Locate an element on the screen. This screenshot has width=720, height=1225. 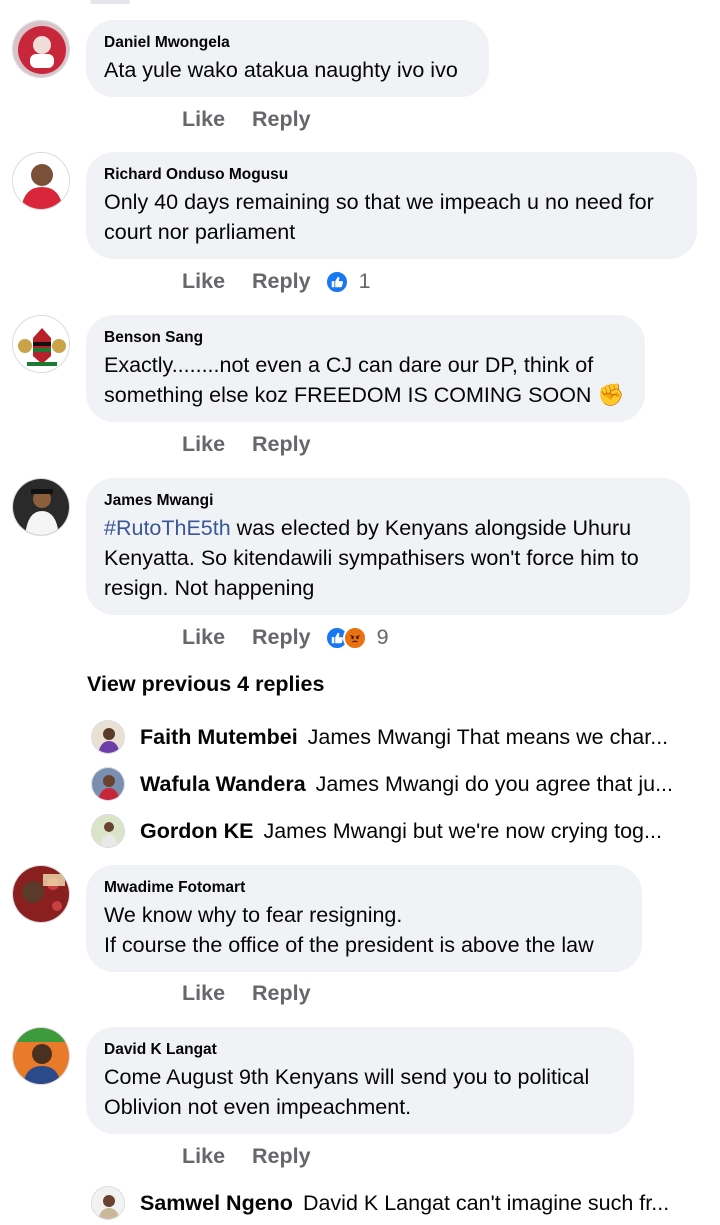
reaction-count: 9 is located at coordinates (382, 637).